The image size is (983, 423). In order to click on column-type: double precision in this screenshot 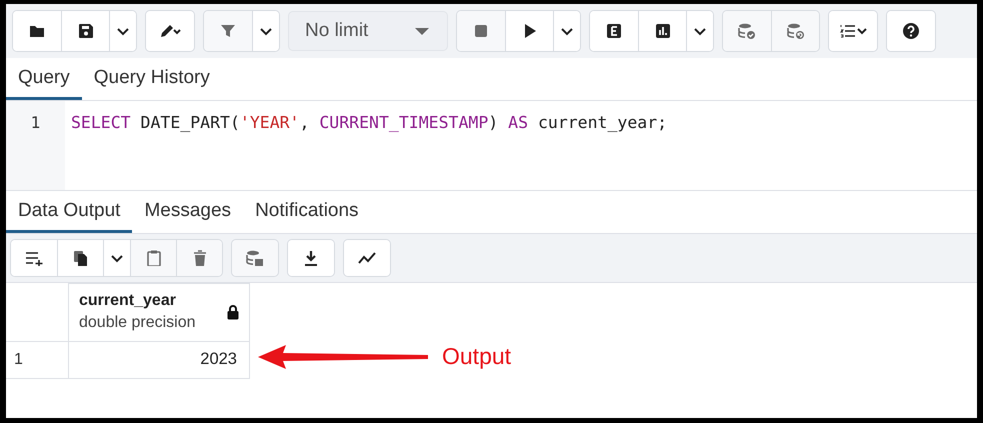, I will do `click(137, 323)`.